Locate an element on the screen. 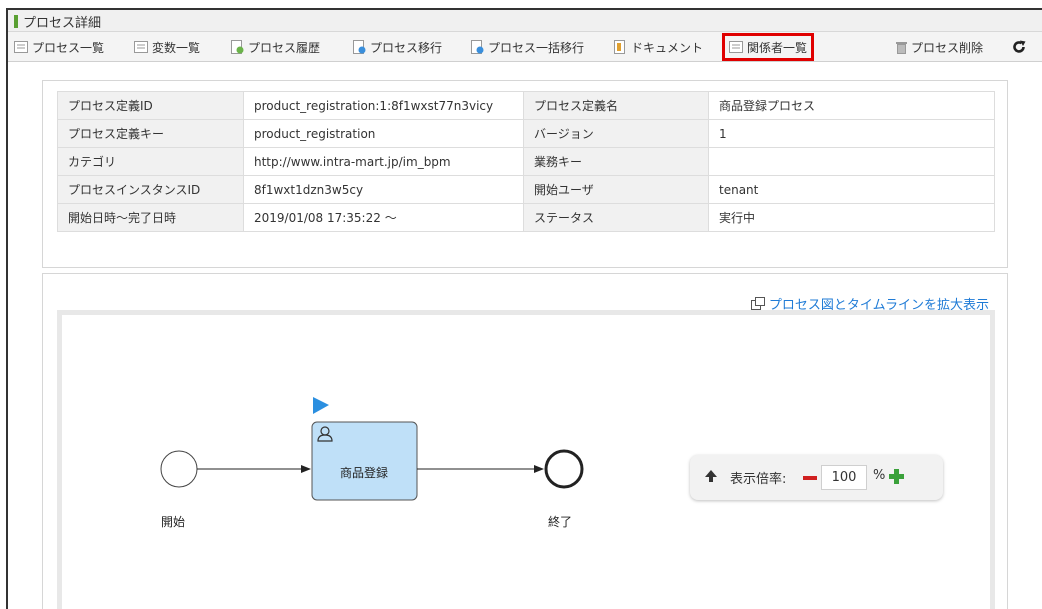 This screenshot has height=609, width=1042. zoom-control: 表示倍率: % is located at coordinates (816, 477).